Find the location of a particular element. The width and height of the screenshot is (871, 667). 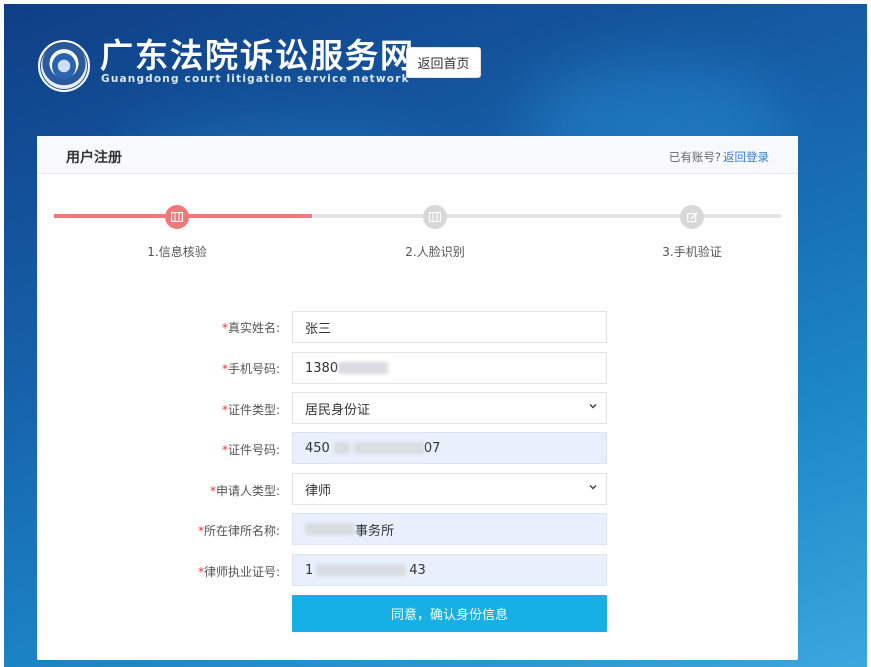

progress-track-pending is located at coordinates (546, 216).